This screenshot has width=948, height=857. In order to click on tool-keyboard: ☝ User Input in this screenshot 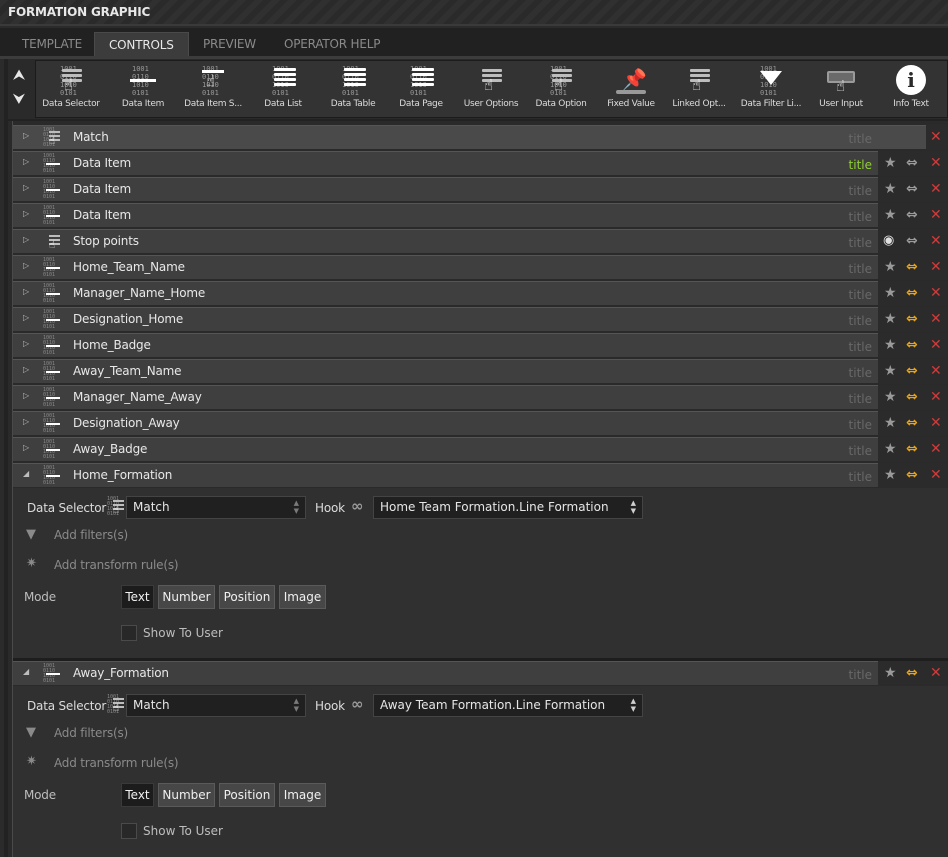, I will do `click(841, 90)`.